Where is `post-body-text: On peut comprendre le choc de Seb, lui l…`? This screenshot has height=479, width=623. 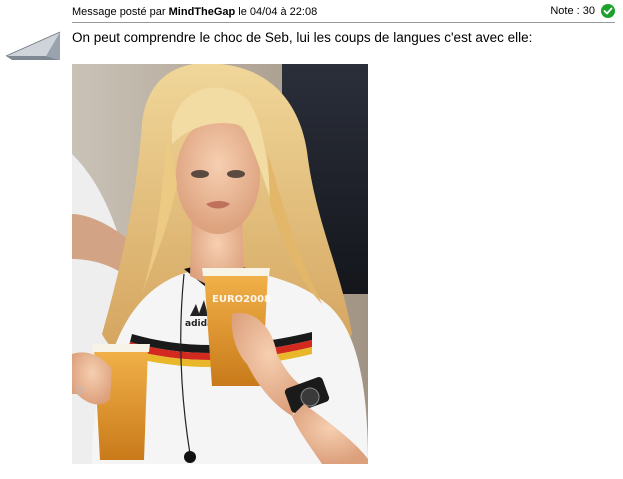 post-body-text: On peut comprendre le choc de Seb, lui l… is located at coordinates (302, 37).